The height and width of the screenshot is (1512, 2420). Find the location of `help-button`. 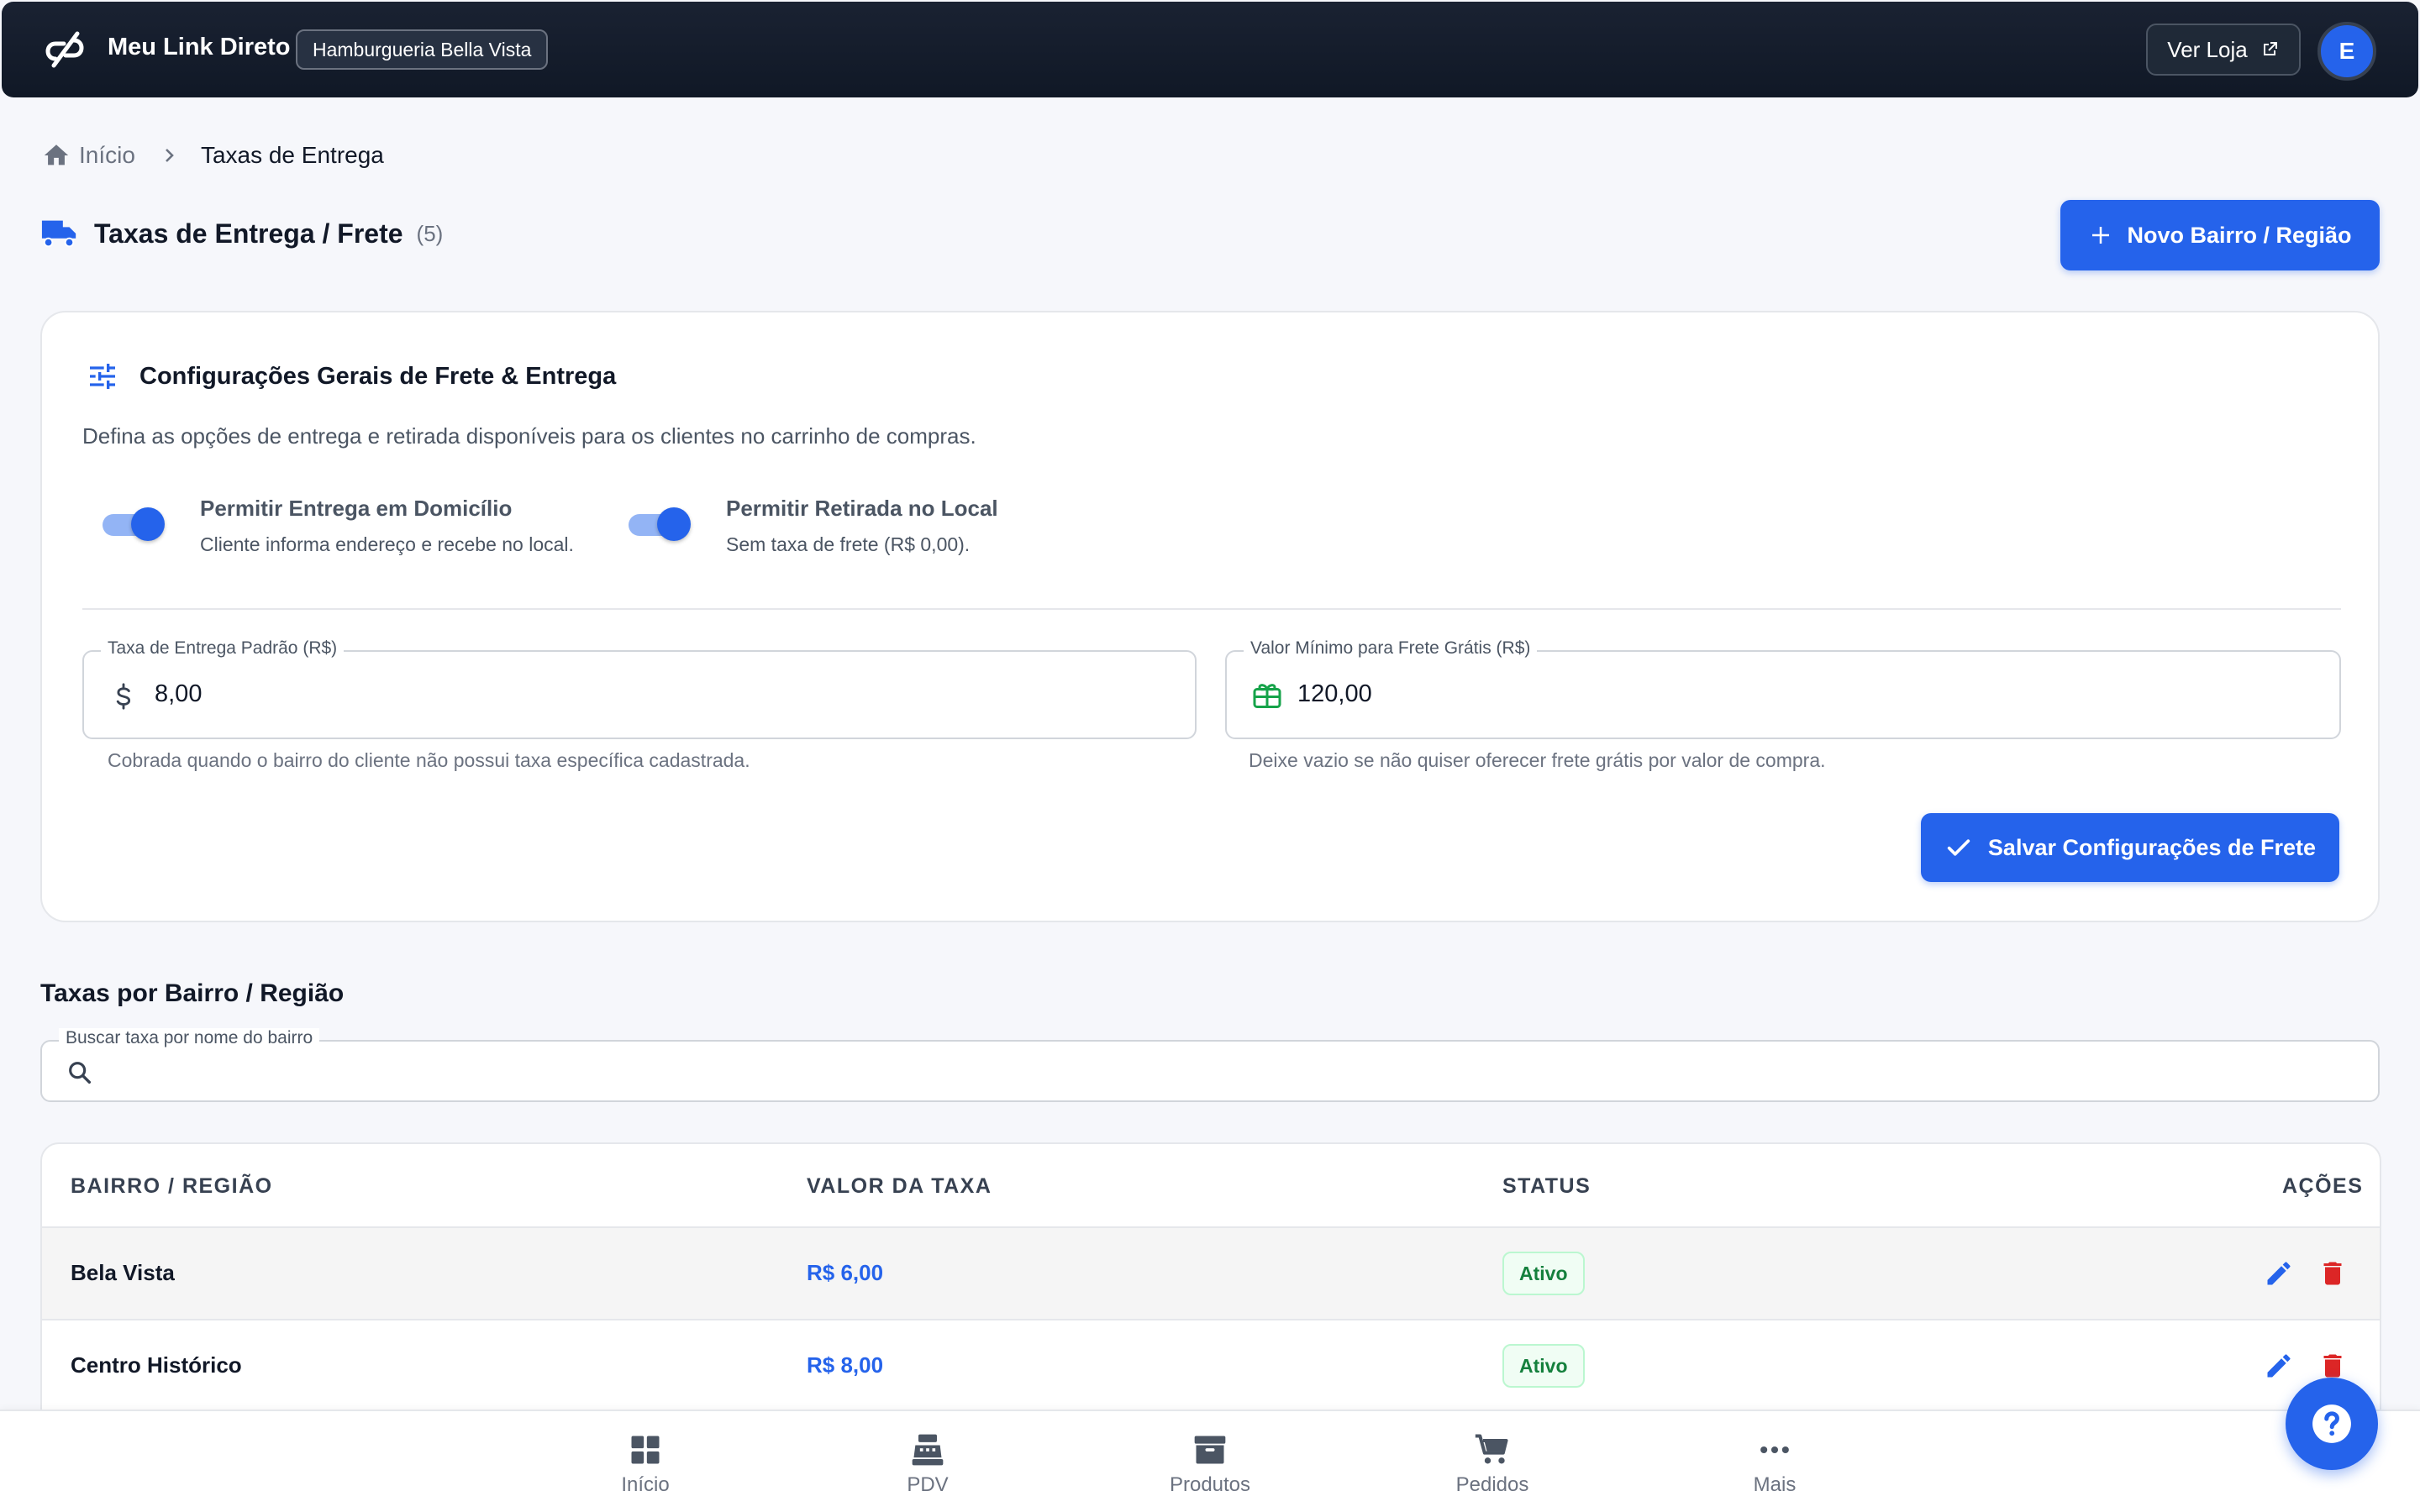

help-button is located at coordinates (2332, 1424).